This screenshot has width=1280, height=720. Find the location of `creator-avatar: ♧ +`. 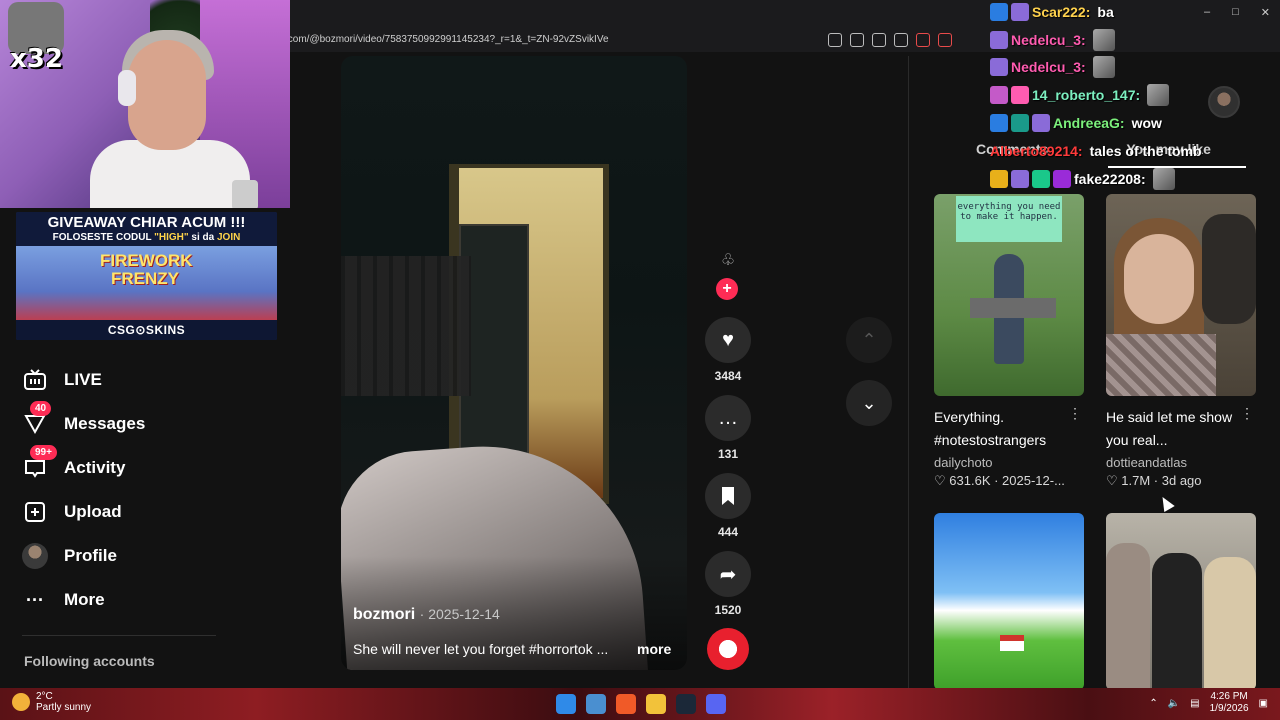

creator-avatar: ♧ + is located at coordinates (728, 275).